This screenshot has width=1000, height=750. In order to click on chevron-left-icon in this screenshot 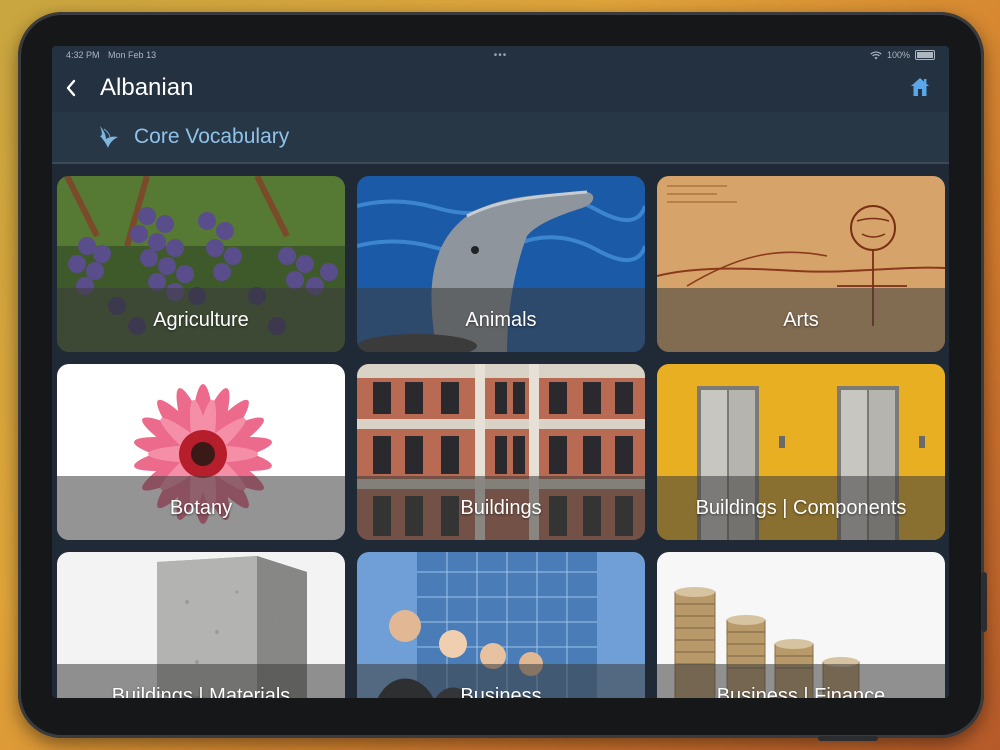, I will do `click(71, 88)`.